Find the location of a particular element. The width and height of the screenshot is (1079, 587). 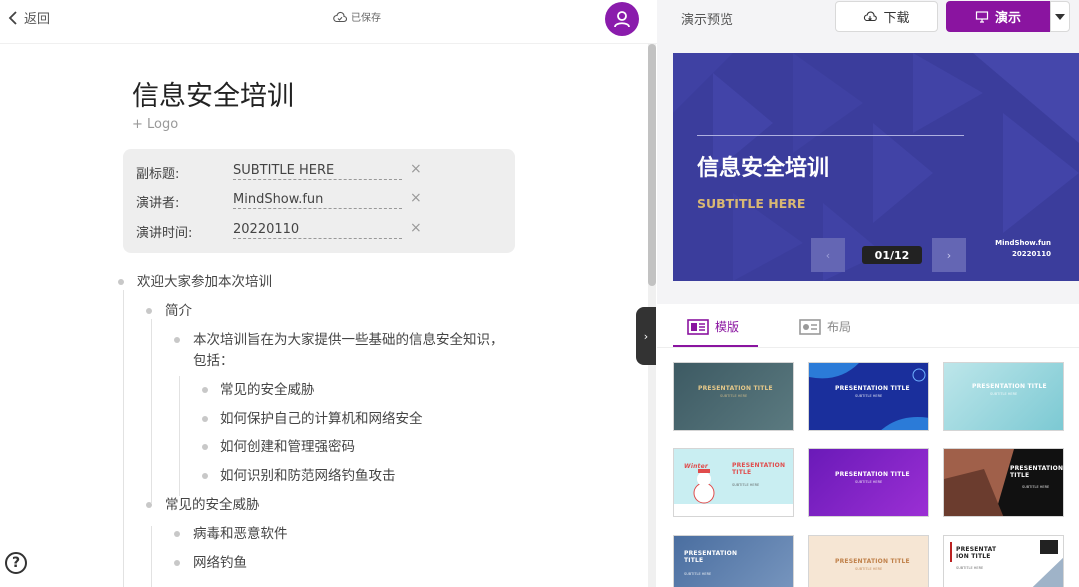

subtitle-field: SUBTITLE HERE is located at coordinates (317, 171).